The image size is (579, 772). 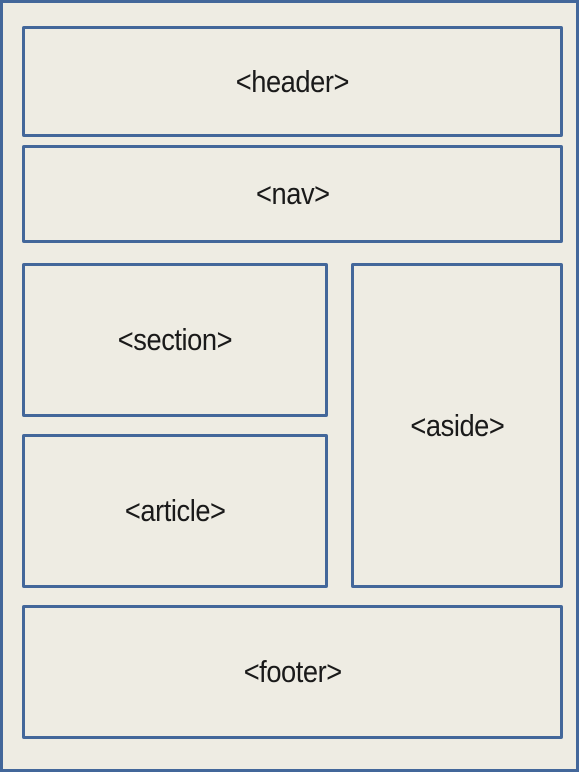 I want to click on nav-box: <nav>, so click(x=292, y=194).